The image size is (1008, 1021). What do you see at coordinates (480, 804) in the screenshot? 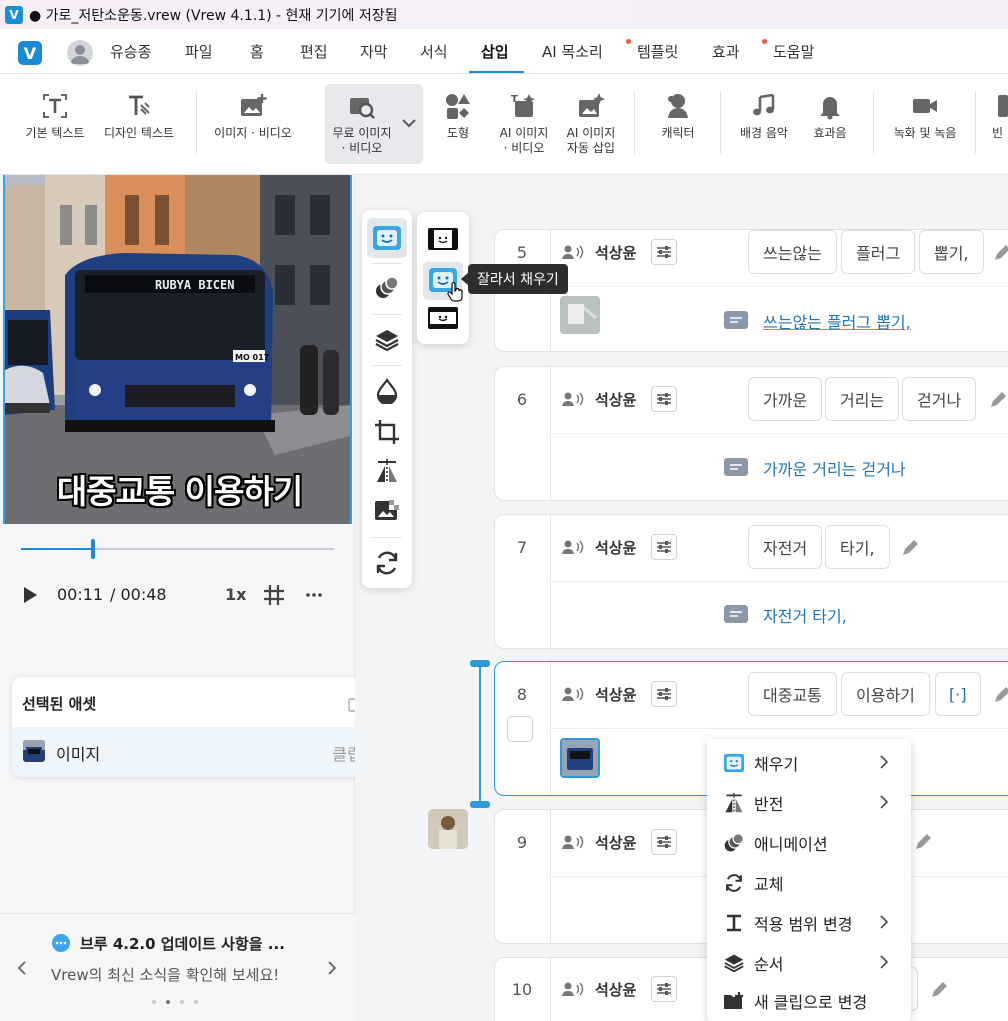
I see `range-handle-bottom` at bounding box center [480, 804].